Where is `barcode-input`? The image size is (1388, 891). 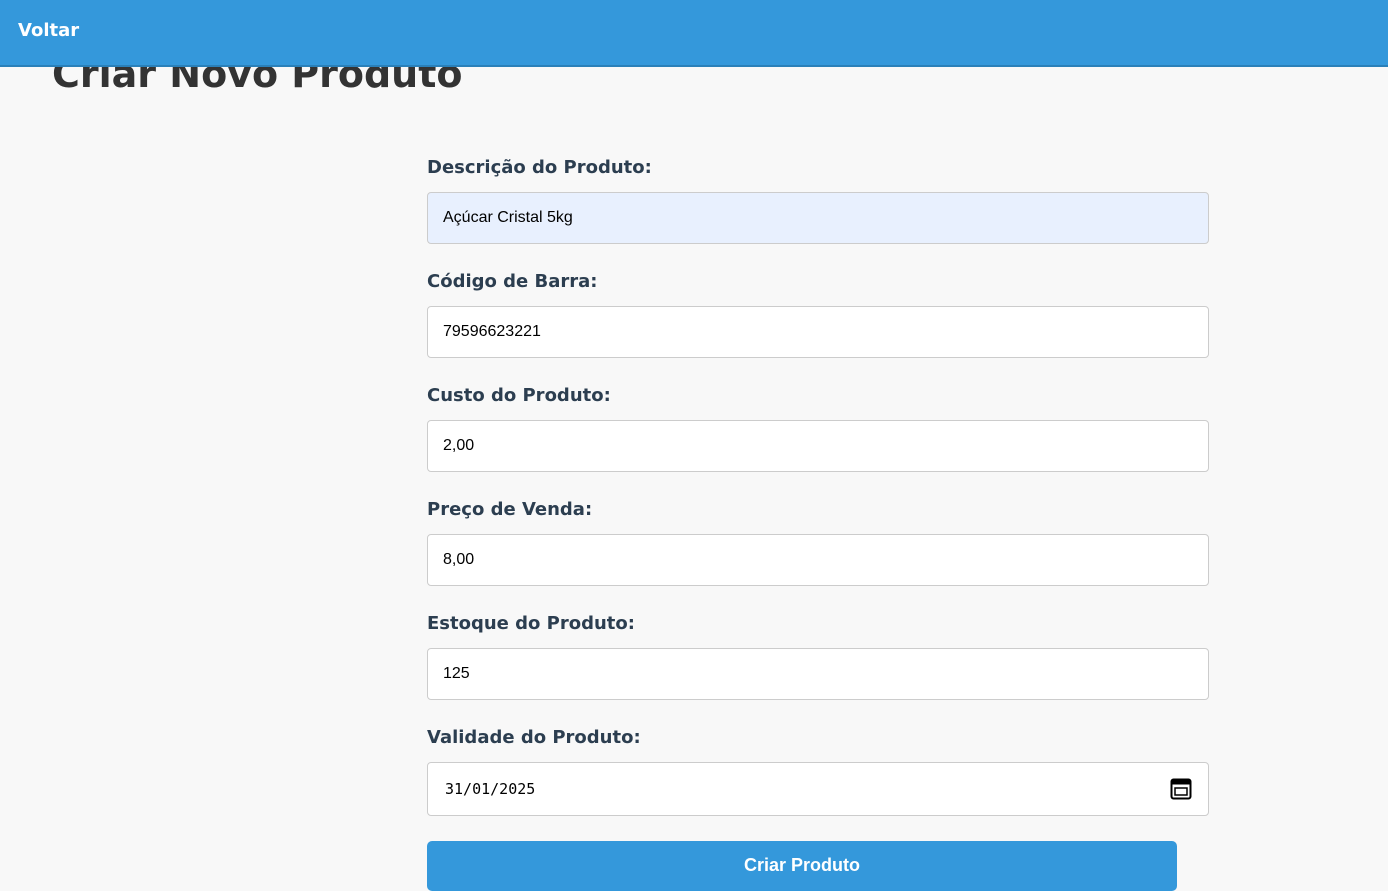
barcode-input is located at coordinates (818, 332).